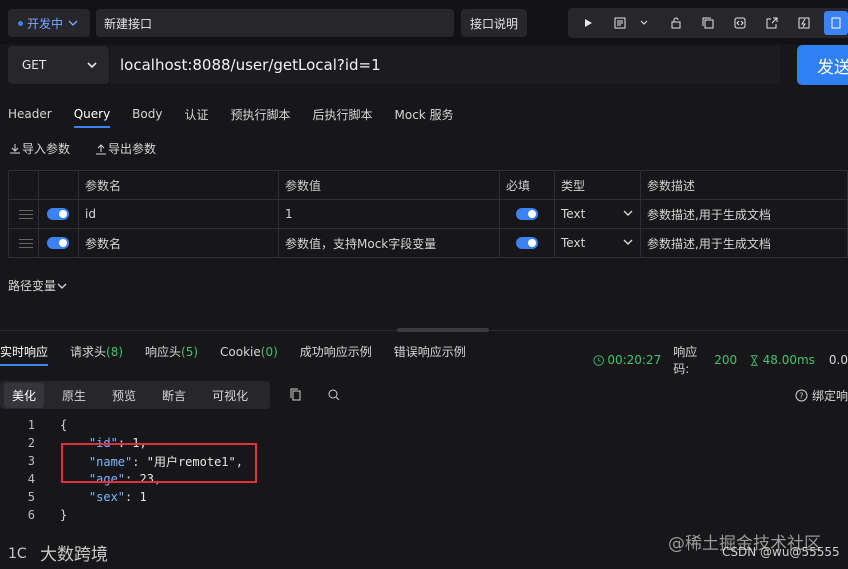 The width and height of the screenshot is (848, 569). Describe the element at coordinates (58, 185) in the screenshot. I see `enable-col-header` at that location.